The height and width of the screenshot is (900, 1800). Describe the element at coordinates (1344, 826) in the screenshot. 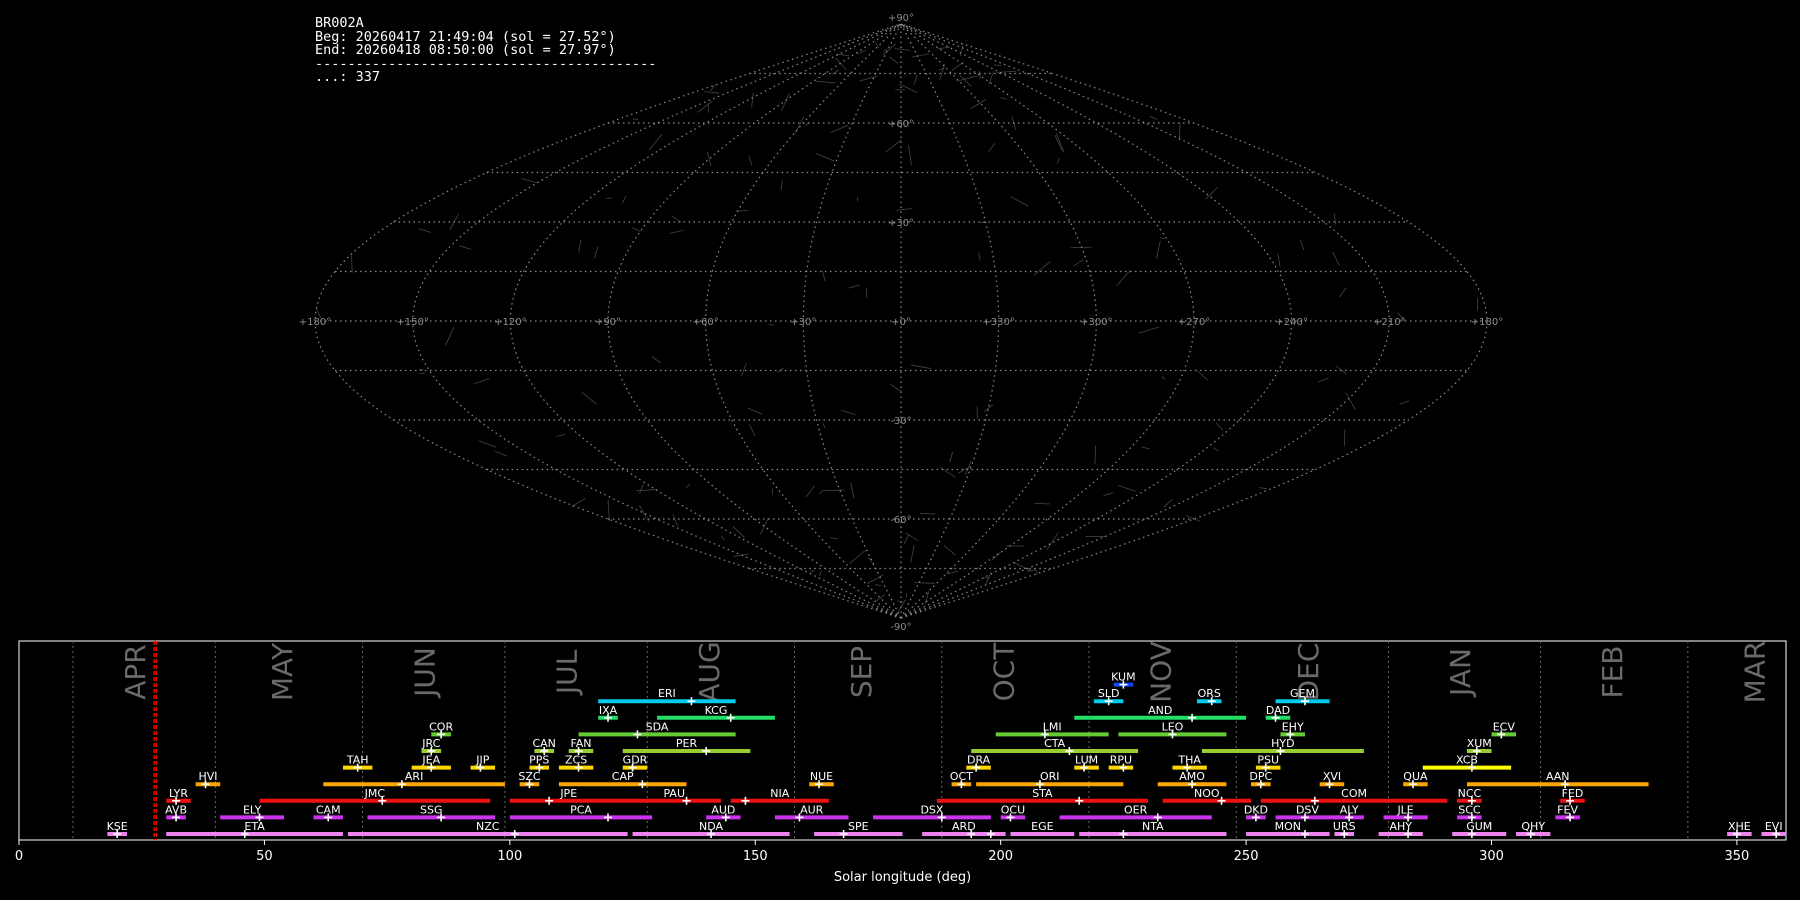

I see `shower-label: URS` at that location.